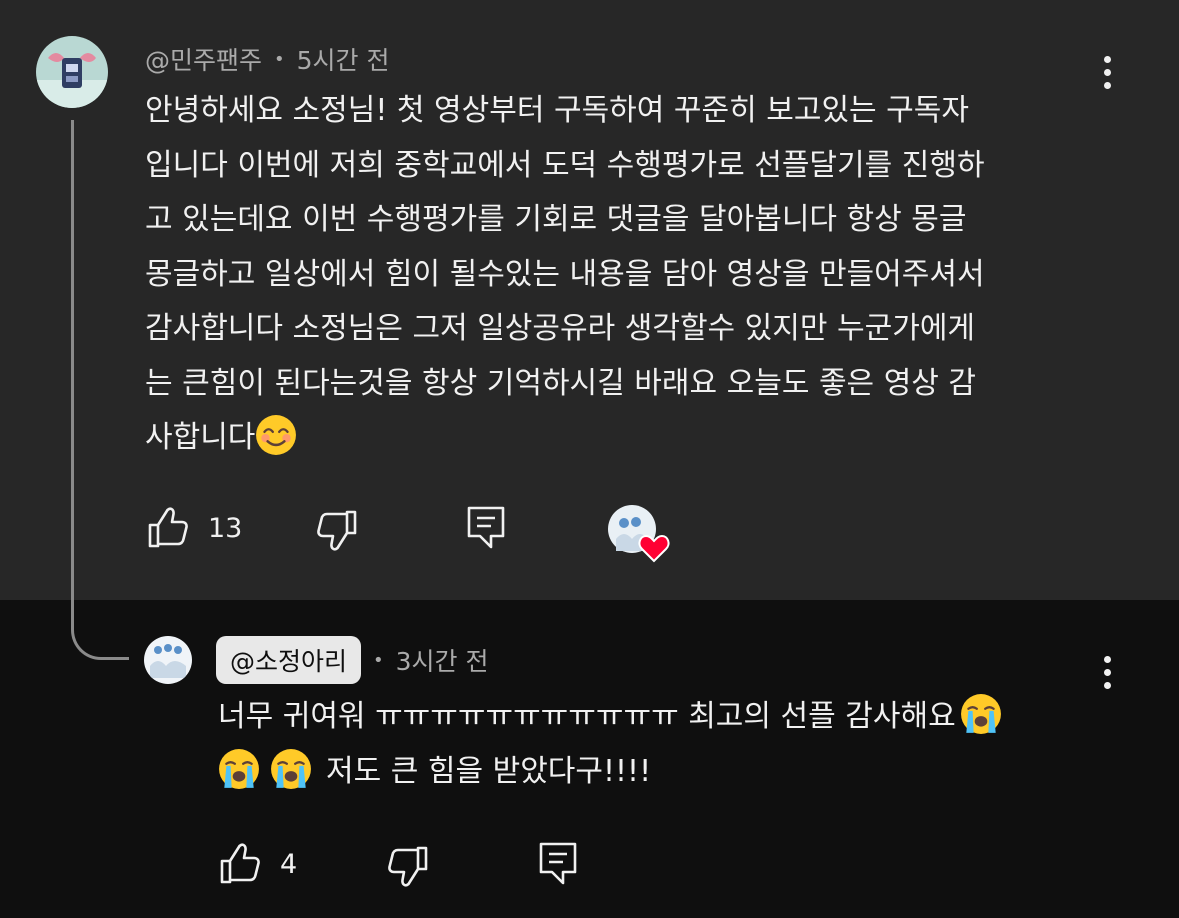 The width and height of the screenshot is (1179, 918). Describe the element at coordinates (168, 660) in the screenshot. I see `reply-avatar` at that location.